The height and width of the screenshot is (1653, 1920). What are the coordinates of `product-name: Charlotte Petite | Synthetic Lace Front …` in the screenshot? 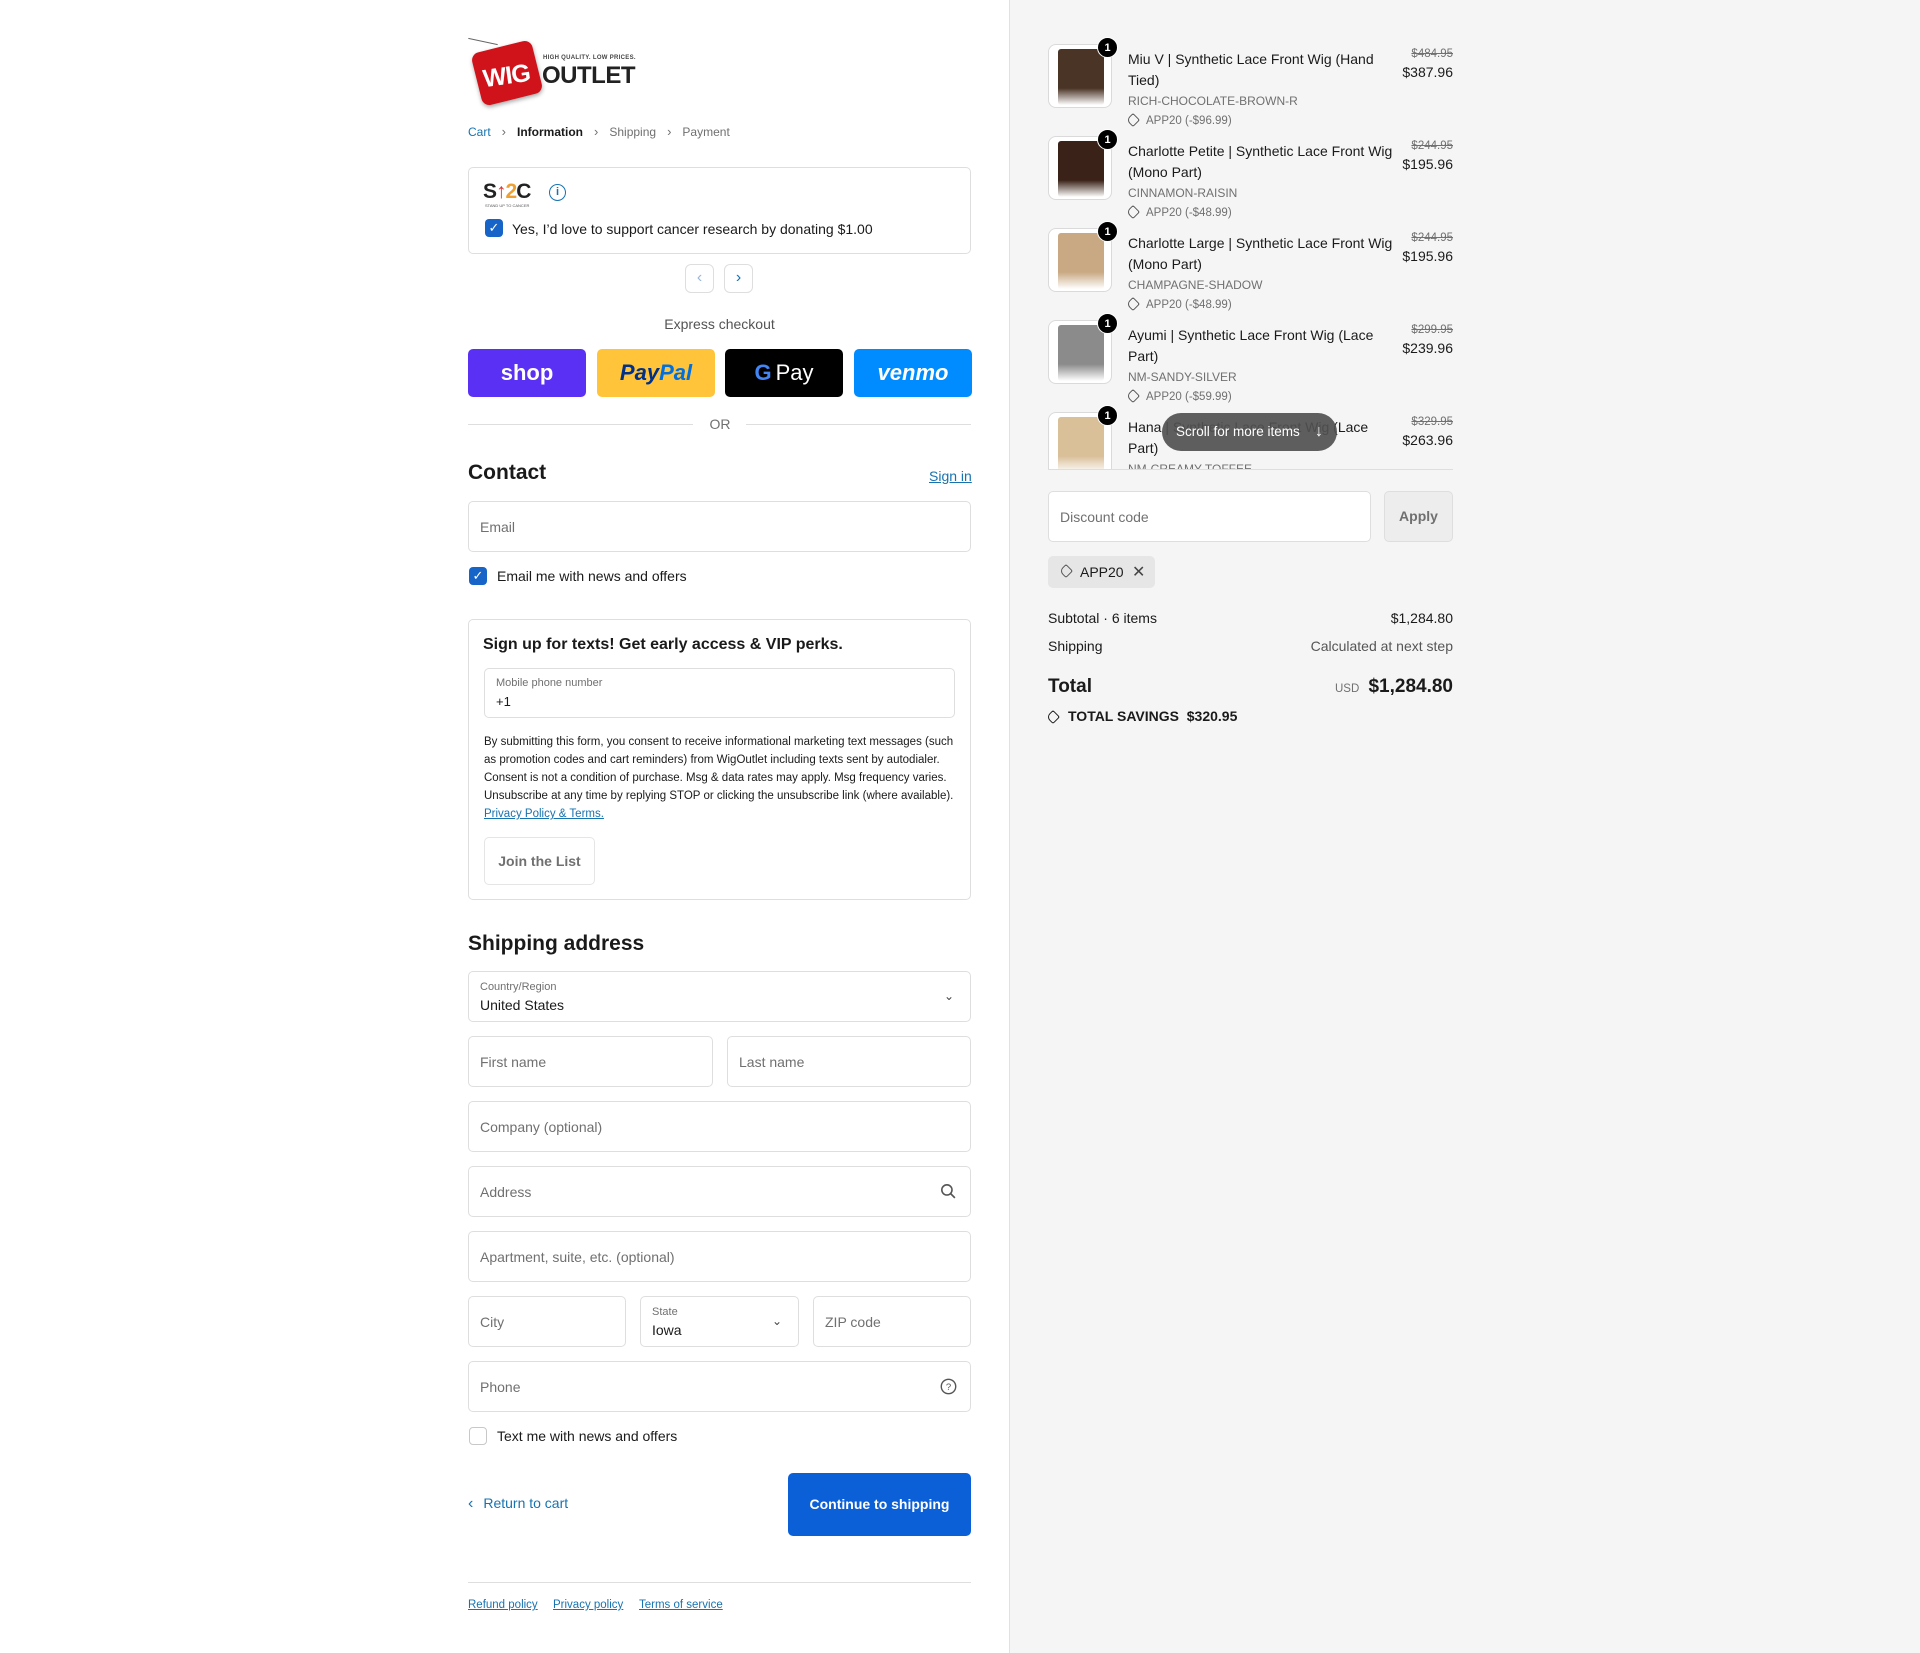 It's located at (1260, 161).